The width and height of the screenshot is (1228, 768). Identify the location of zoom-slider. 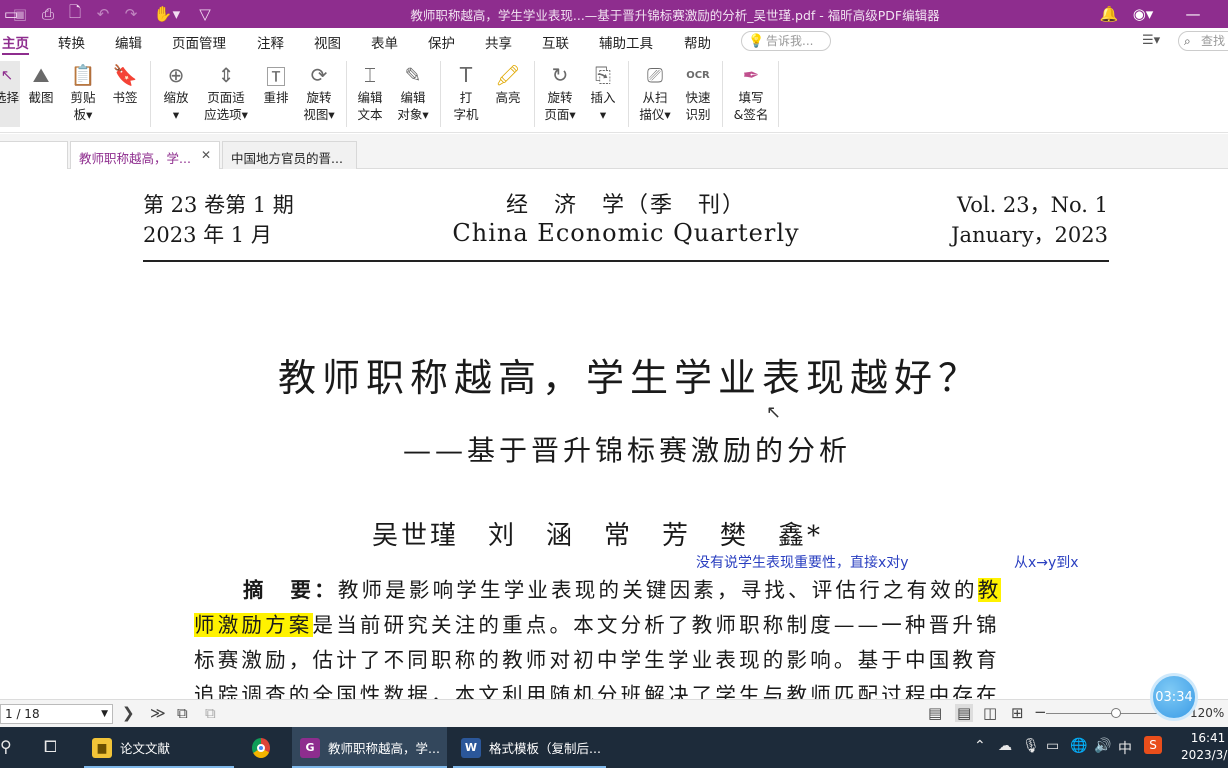
(1106, 713).